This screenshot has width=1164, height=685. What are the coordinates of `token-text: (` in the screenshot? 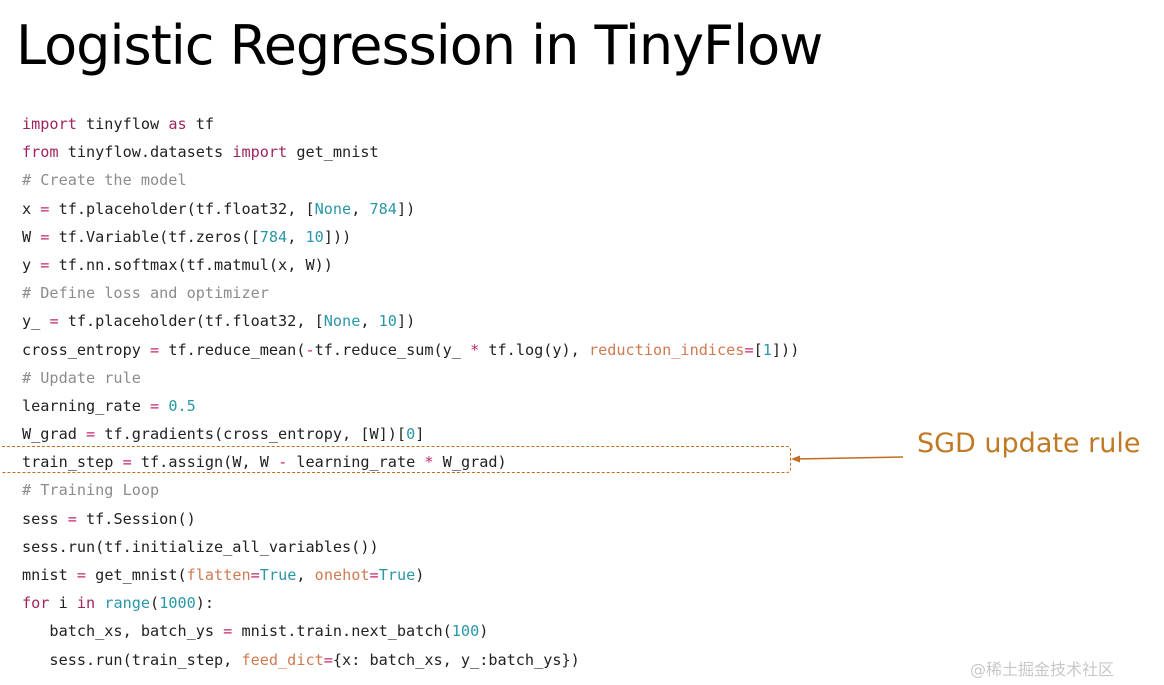 It's located at (155, 603).